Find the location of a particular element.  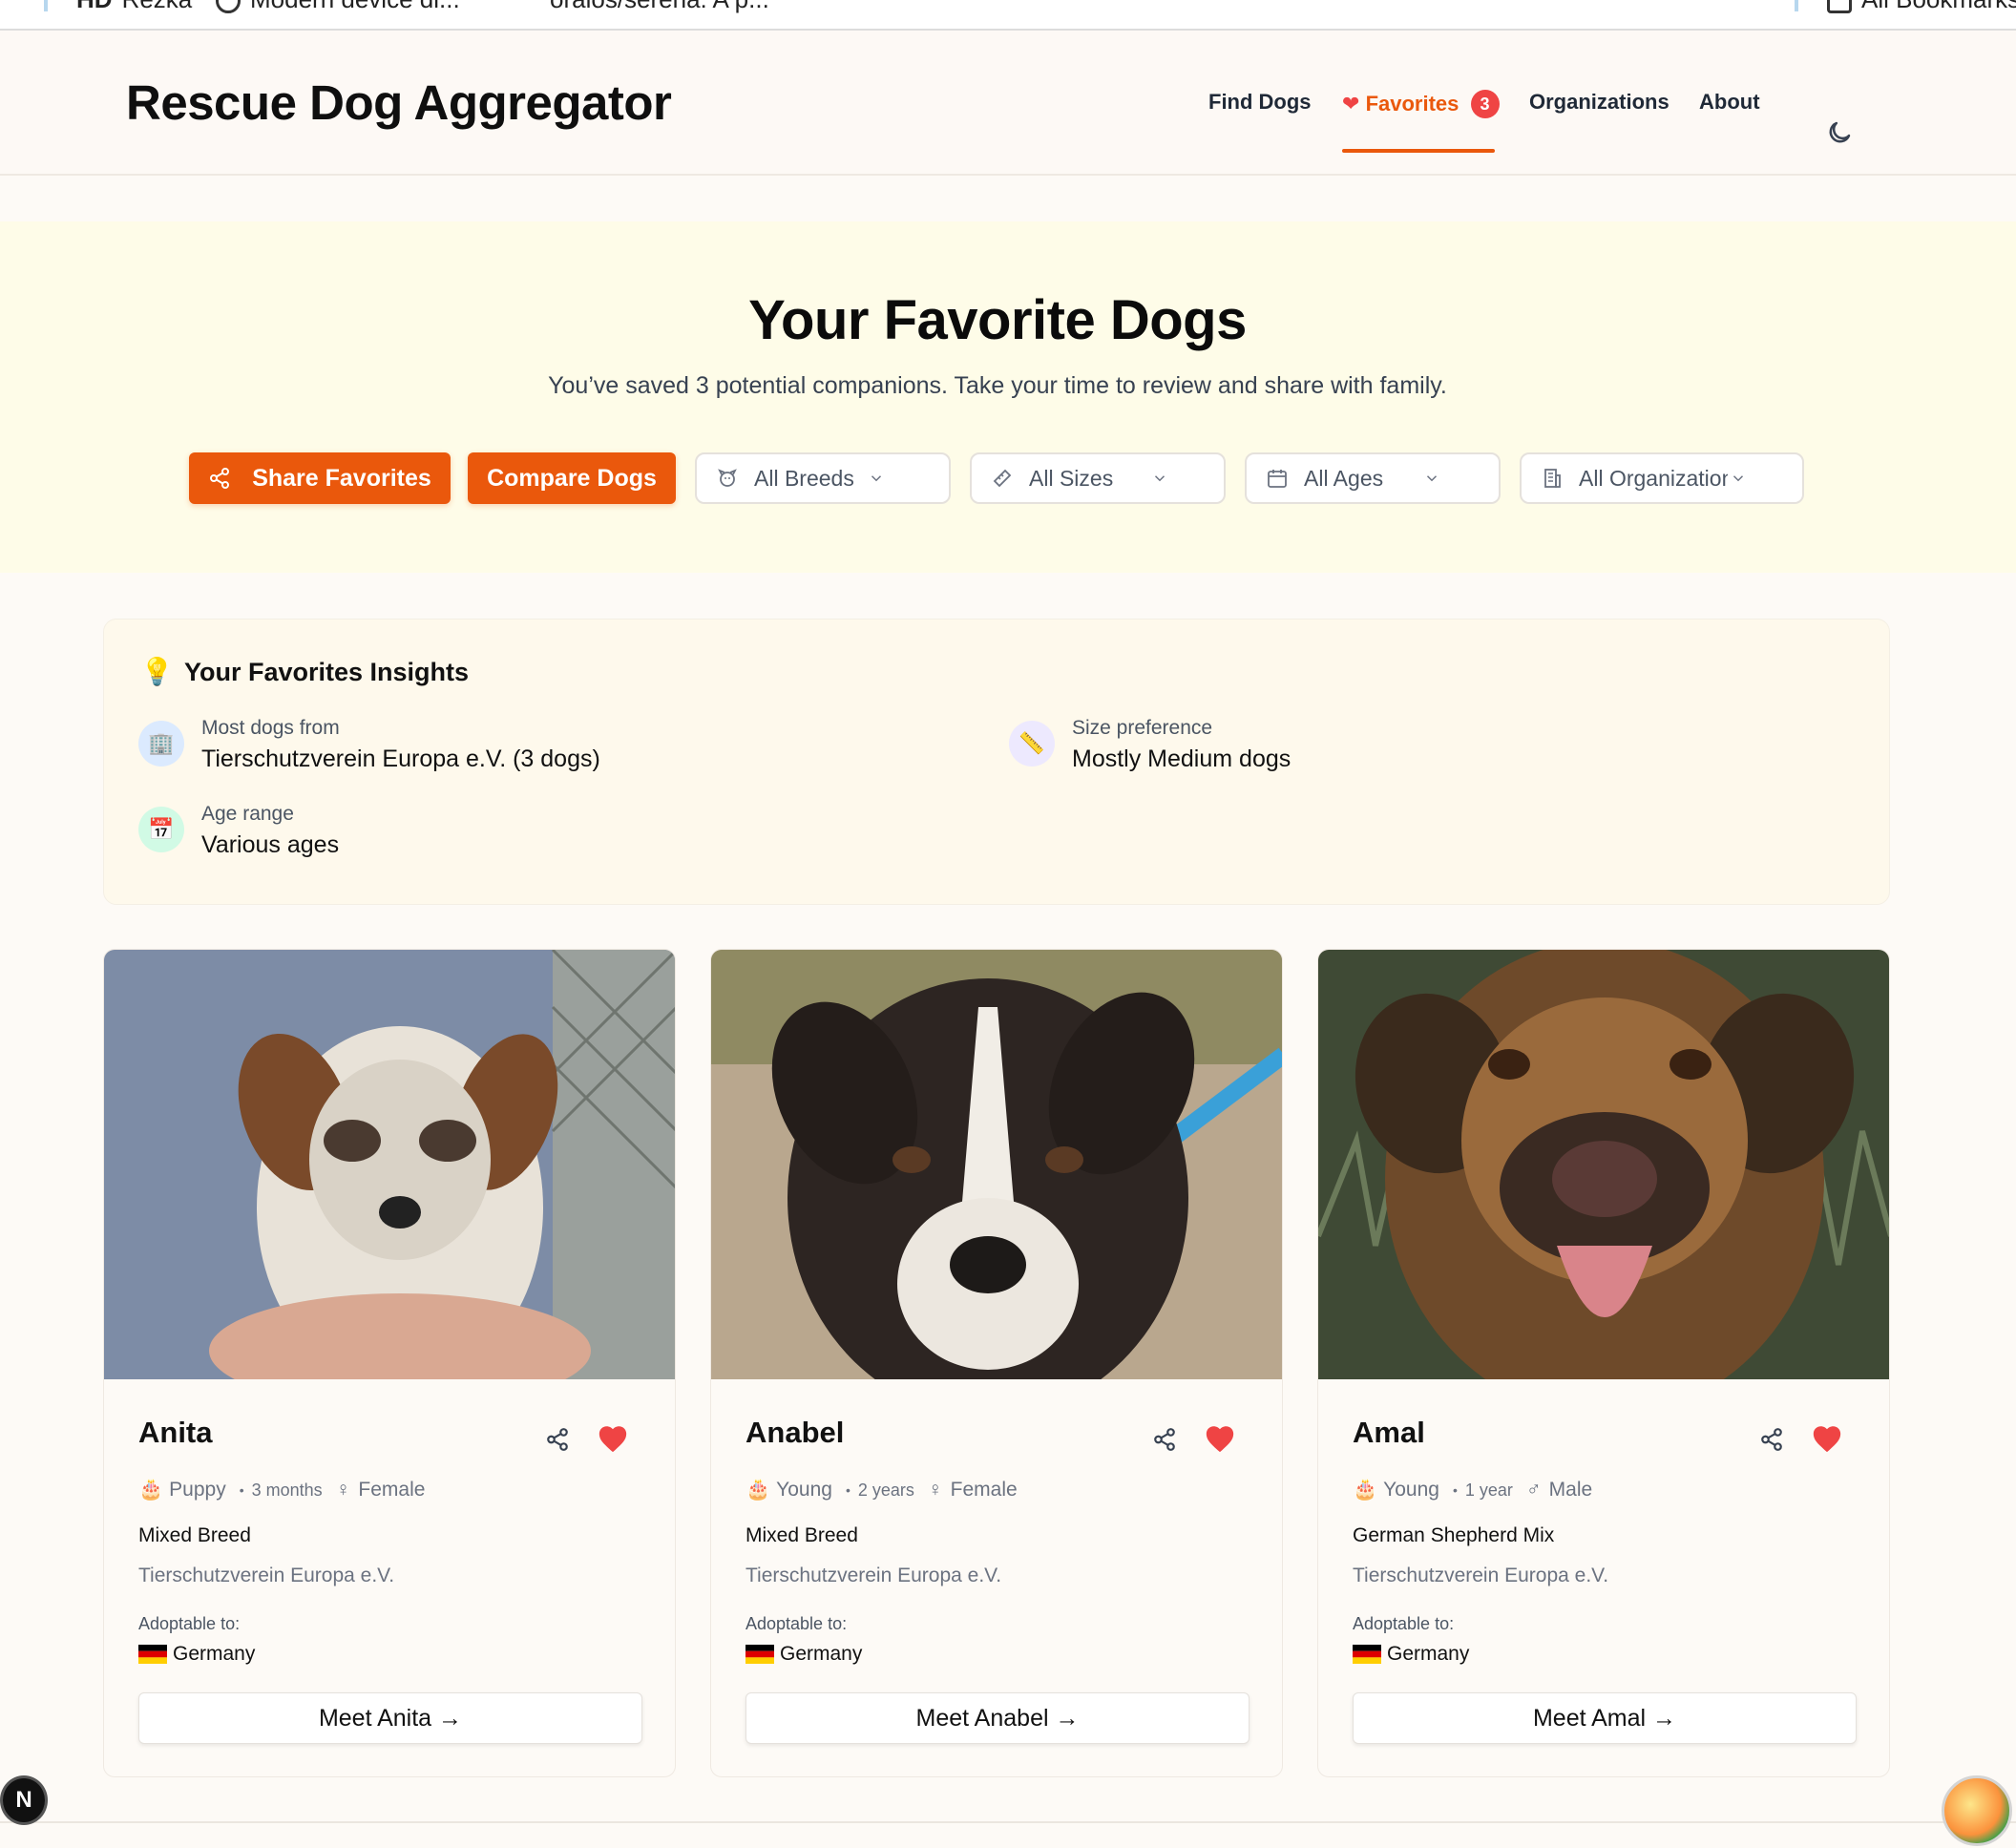

bookmark-all: All Bookmarks is located at coordinates (1921, 7).